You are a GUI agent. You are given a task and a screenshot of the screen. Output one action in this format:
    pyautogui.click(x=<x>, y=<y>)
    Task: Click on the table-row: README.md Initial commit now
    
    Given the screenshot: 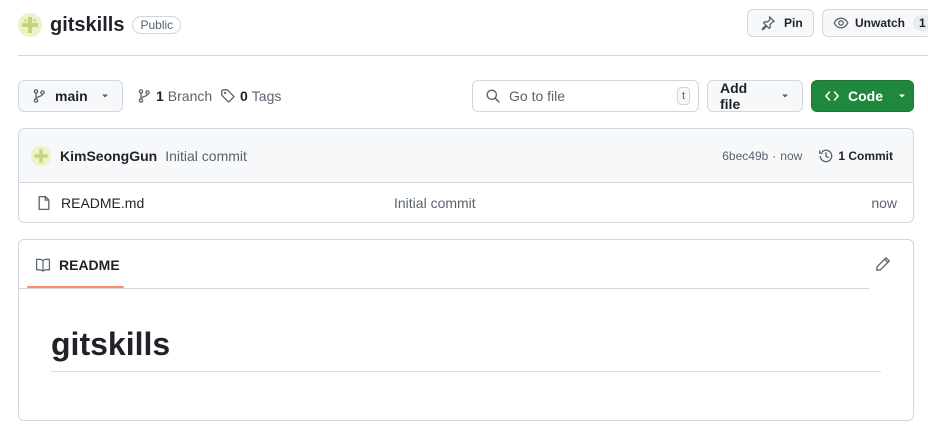 What is the action you would take?
    pyautogui.click(x=466, y=203)
    